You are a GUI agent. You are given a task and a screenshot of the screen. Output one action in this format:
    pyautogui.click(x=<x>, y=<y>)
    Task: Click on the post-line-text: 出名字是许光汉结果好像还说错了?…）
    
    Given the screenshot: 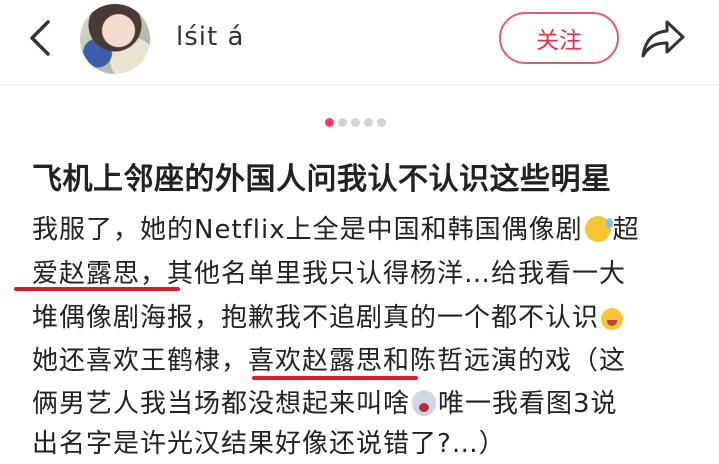 What is the action you would take?
    pyautogui.click(x=269, y=444)
    